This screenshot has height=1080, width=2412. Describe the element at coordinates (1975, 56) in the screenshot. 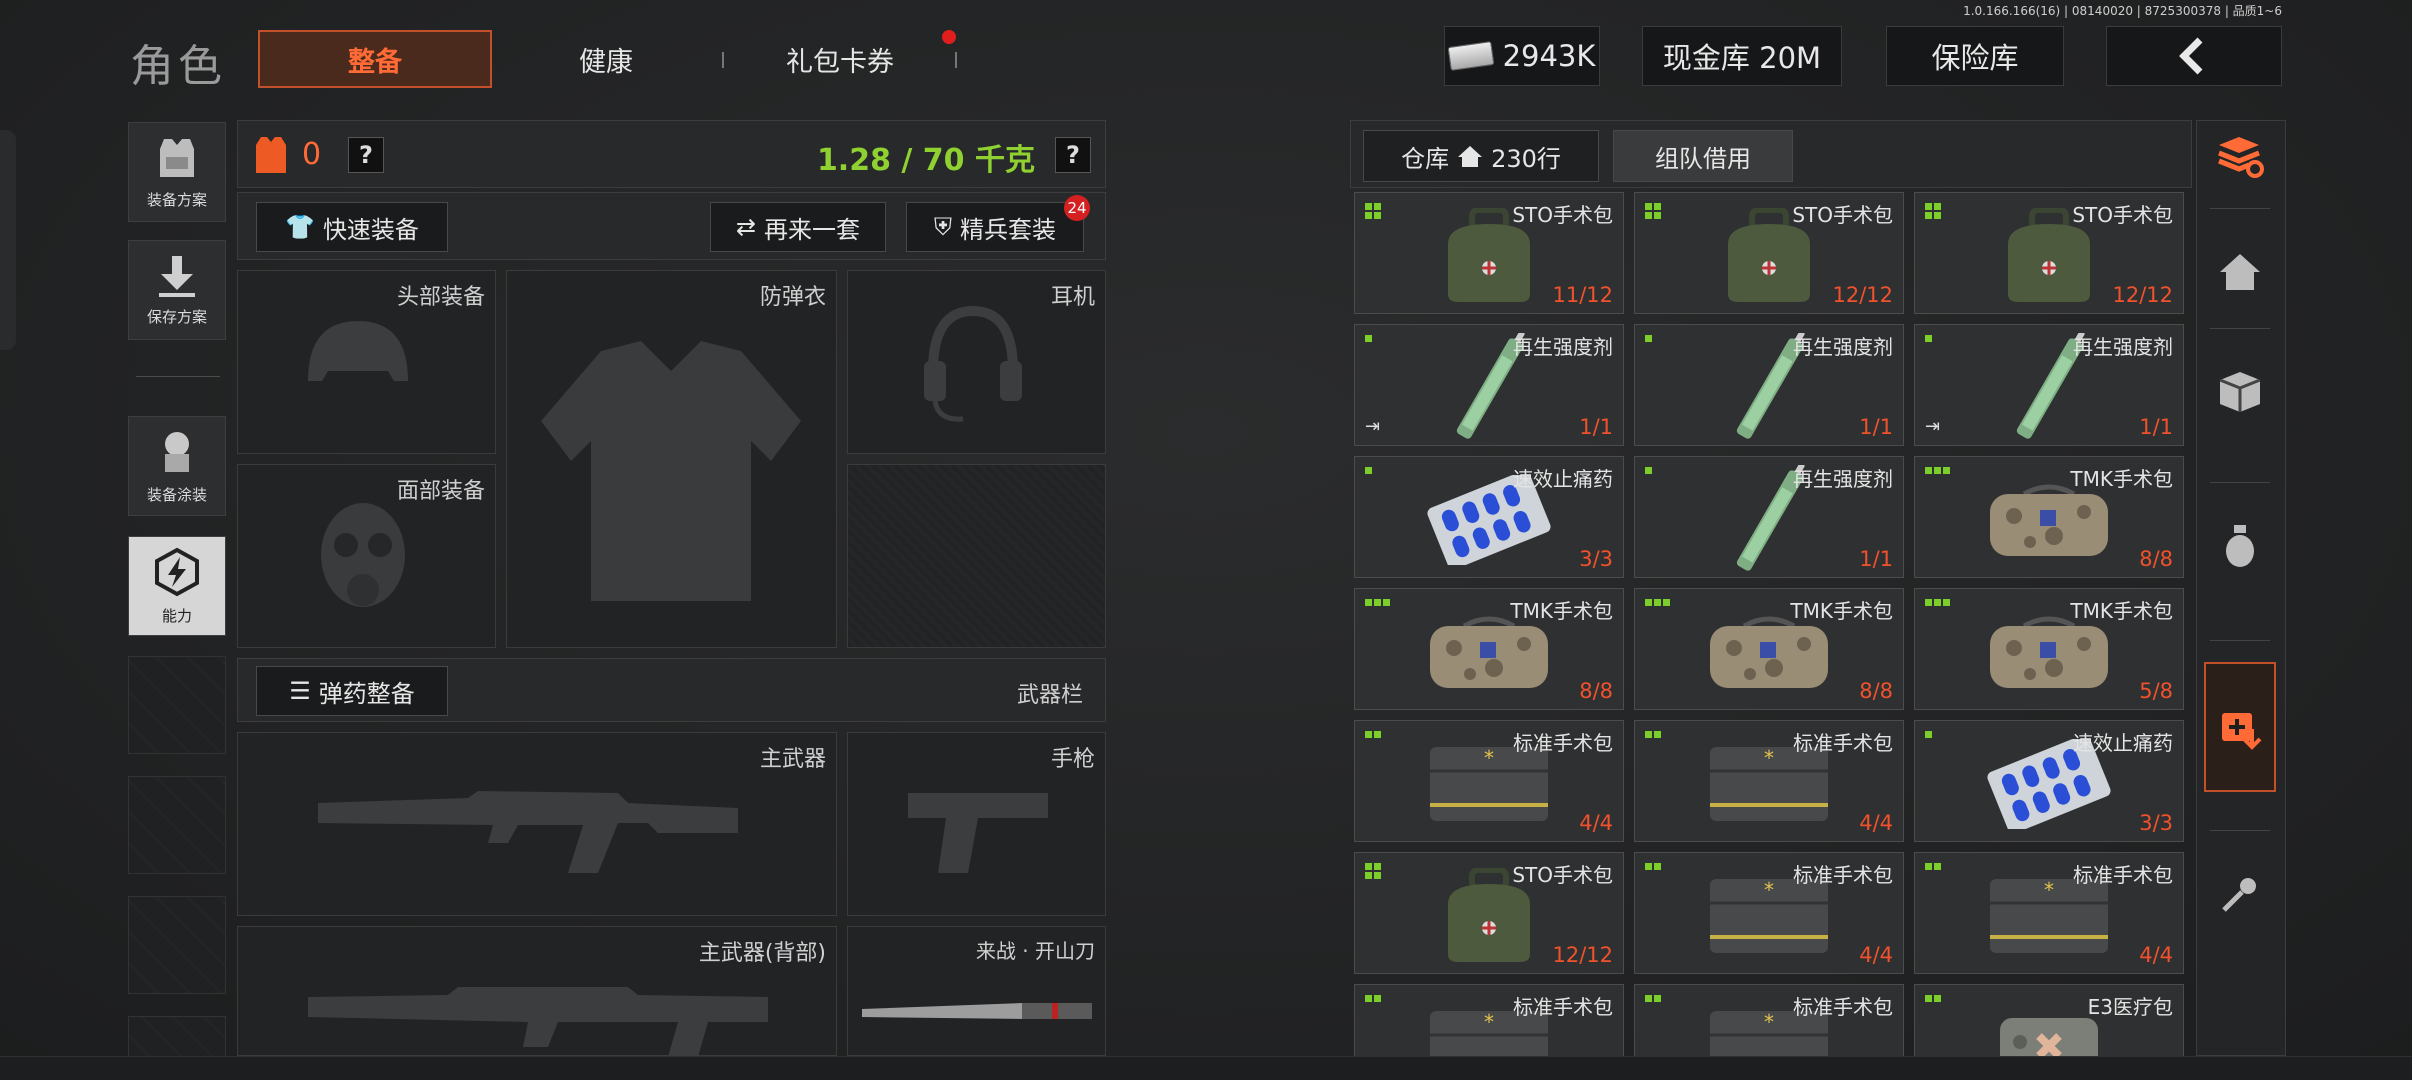

I see `safe-button: 保险库` at that location.